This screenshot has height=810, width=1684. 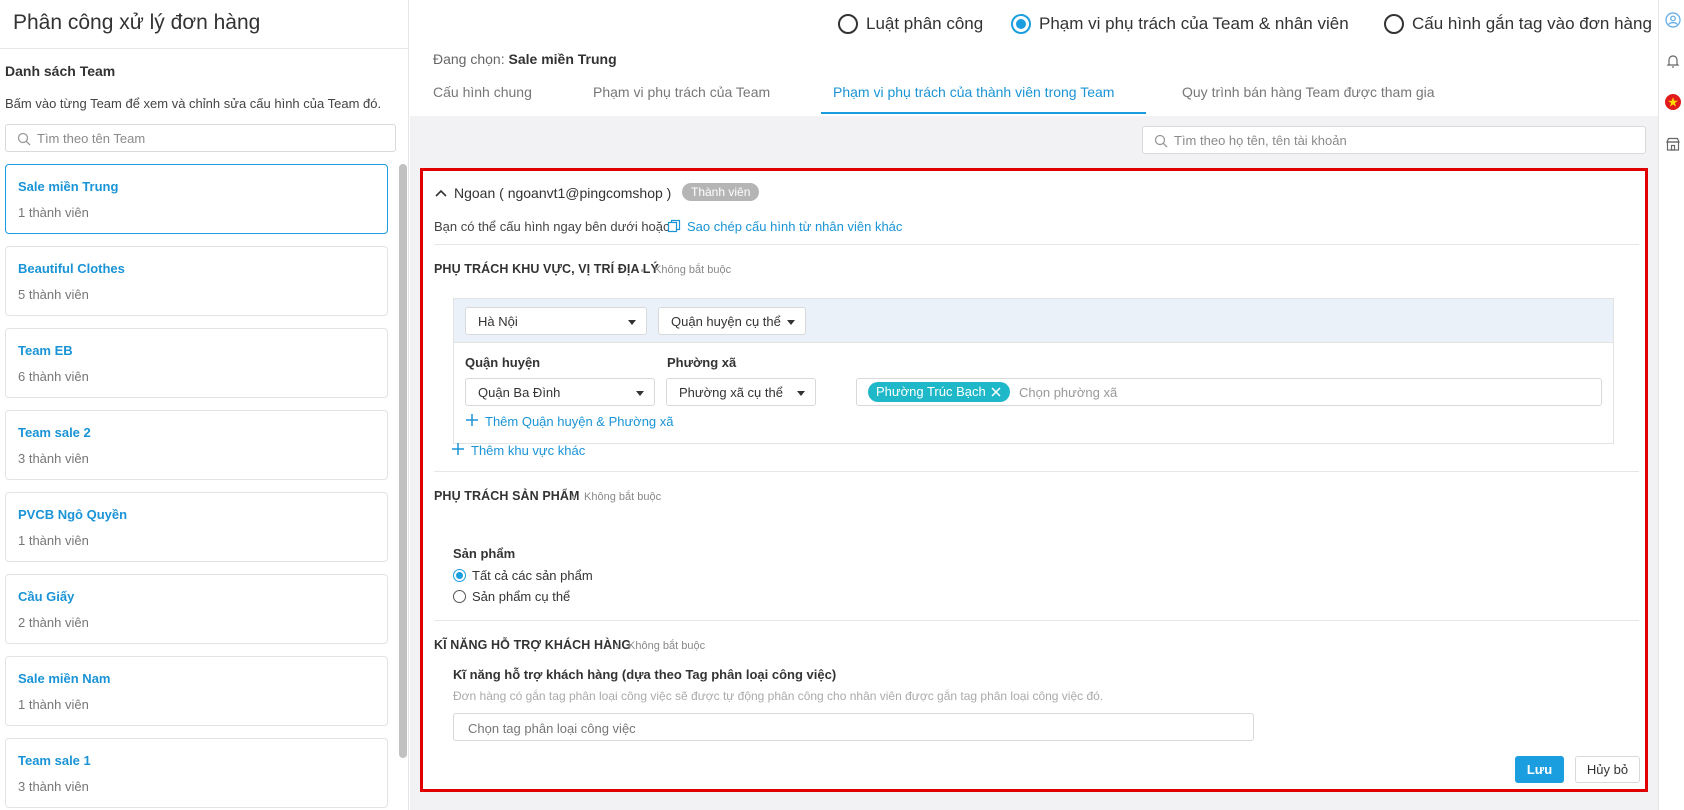 What do you see at coordinates (1194, 23) in the screenshot?
I see `radio-label: Phạm vi phụ trách của Team & nhân viên` at bounding box center [1194, 23].